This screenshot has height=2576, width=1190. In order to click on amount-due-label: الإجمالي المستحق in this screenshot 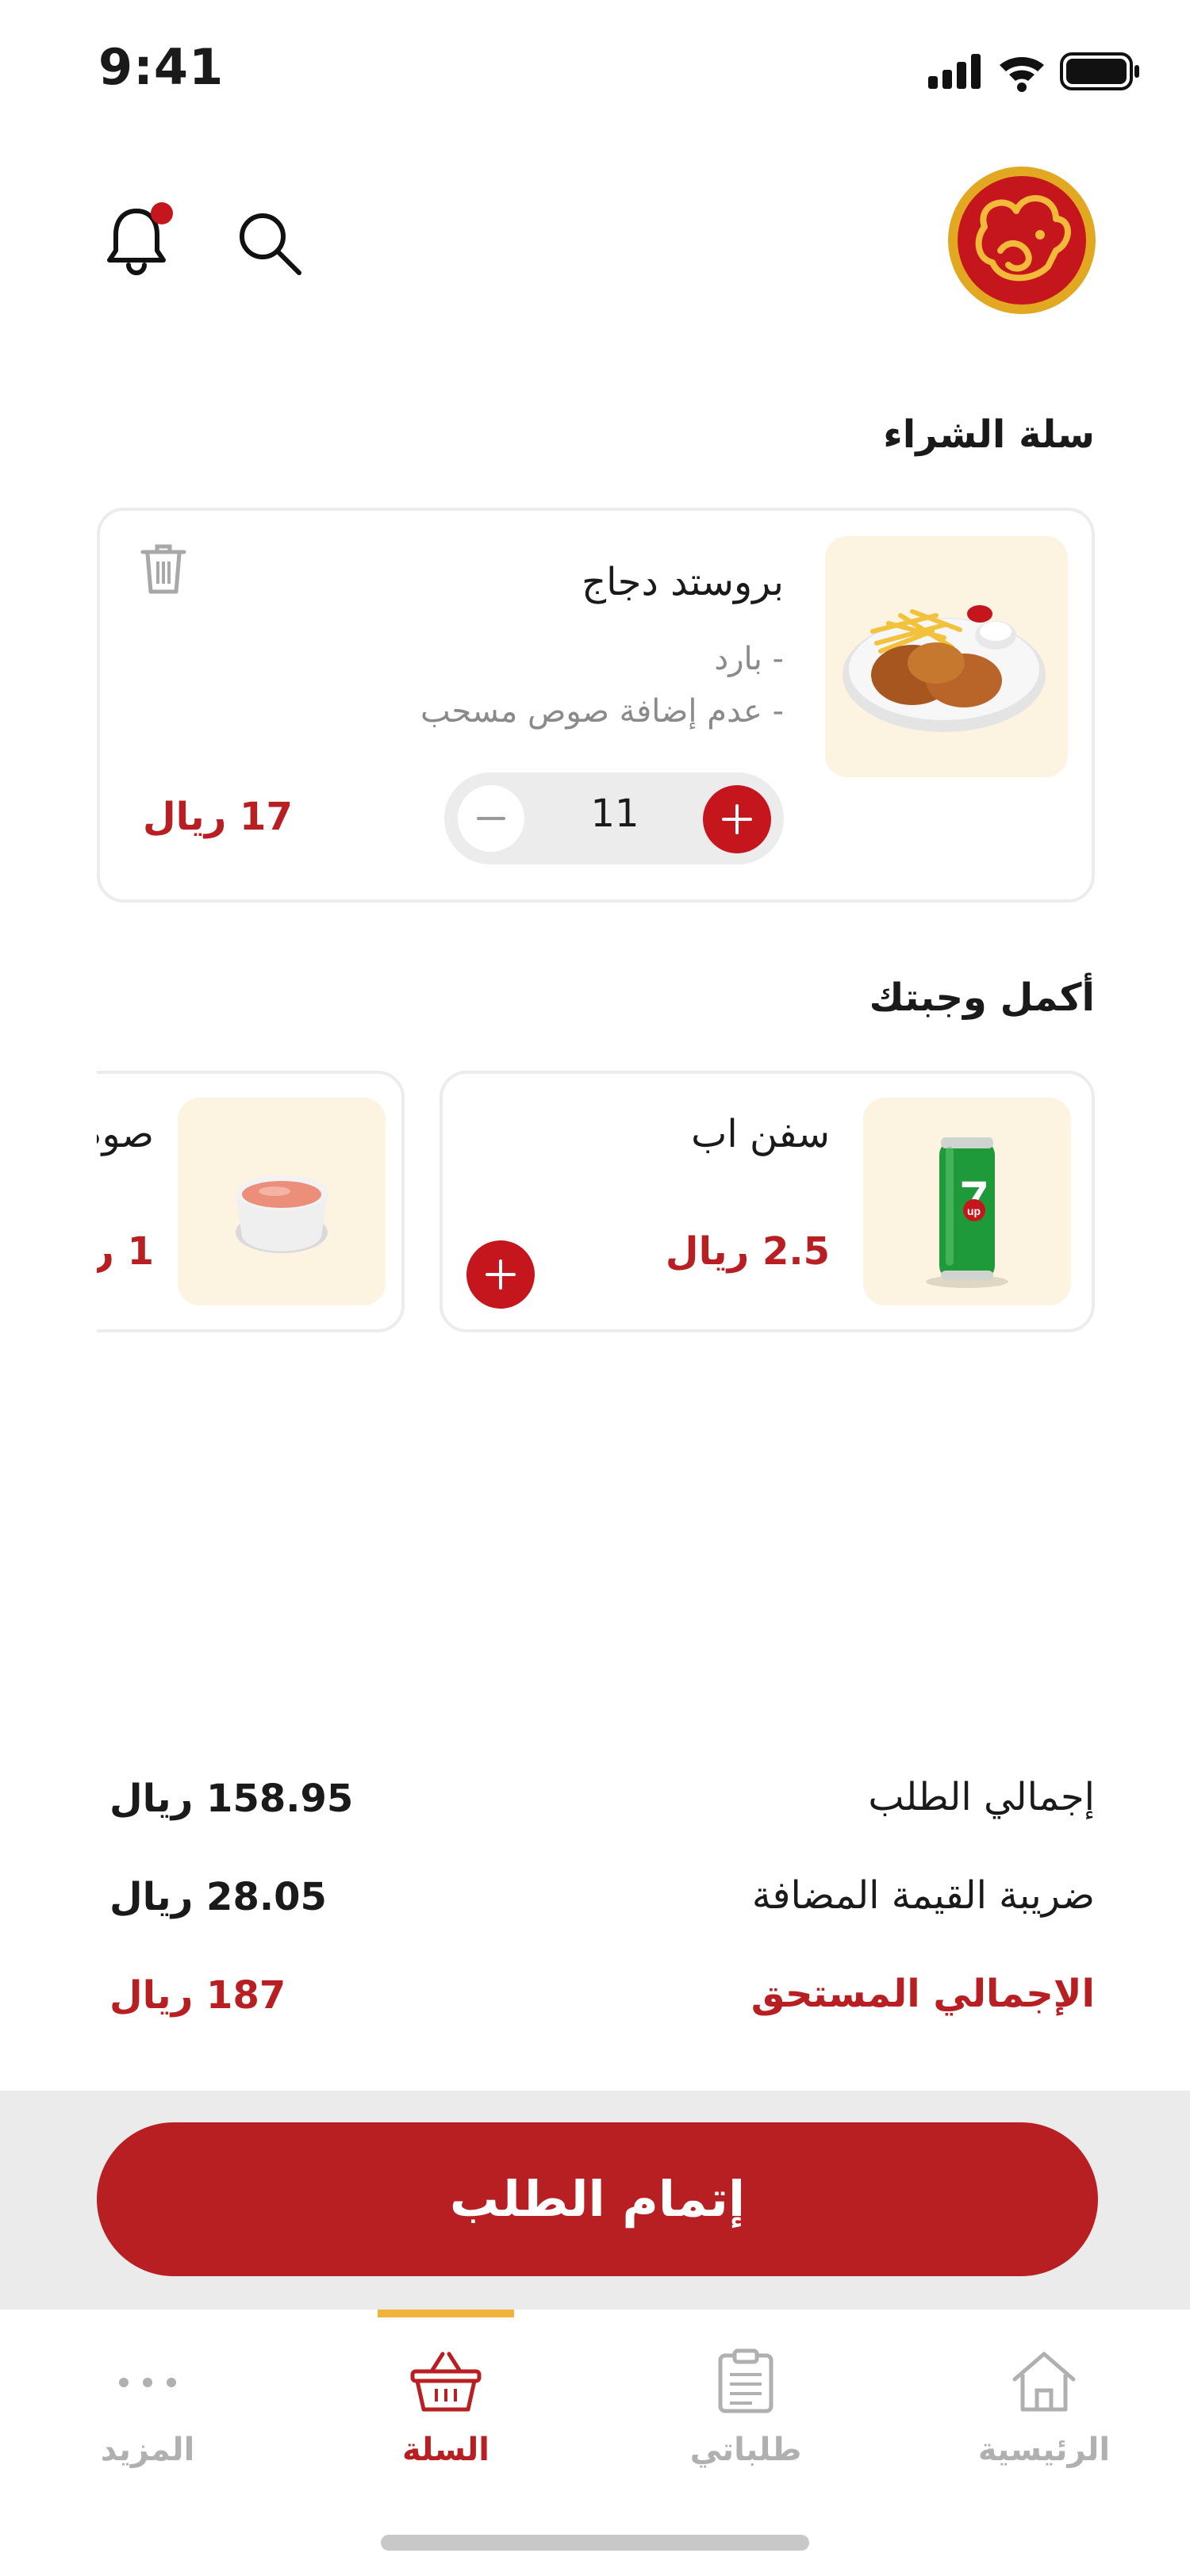, I will do `click(922, 1994)`.